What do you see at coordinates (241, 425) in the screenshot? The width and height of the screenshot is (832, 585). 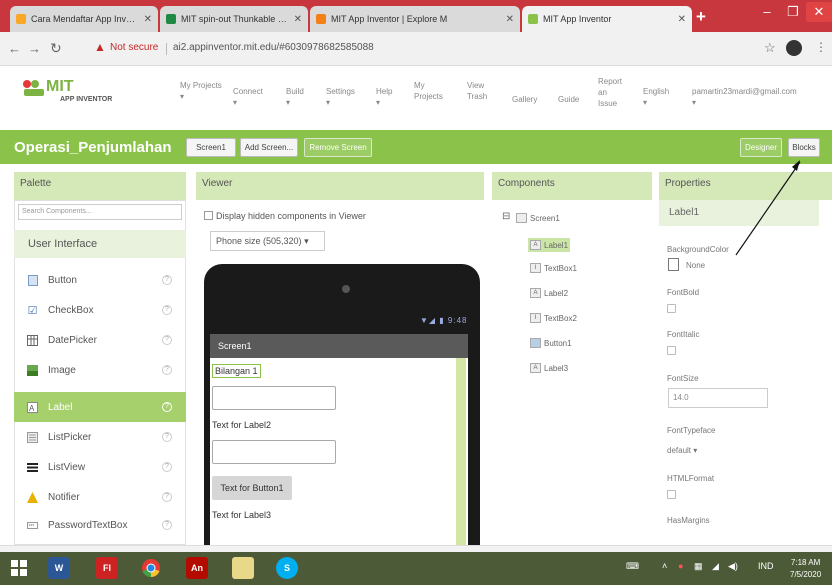 I see `preview-label2: Text for Label2` at bounding box center [241, 425].